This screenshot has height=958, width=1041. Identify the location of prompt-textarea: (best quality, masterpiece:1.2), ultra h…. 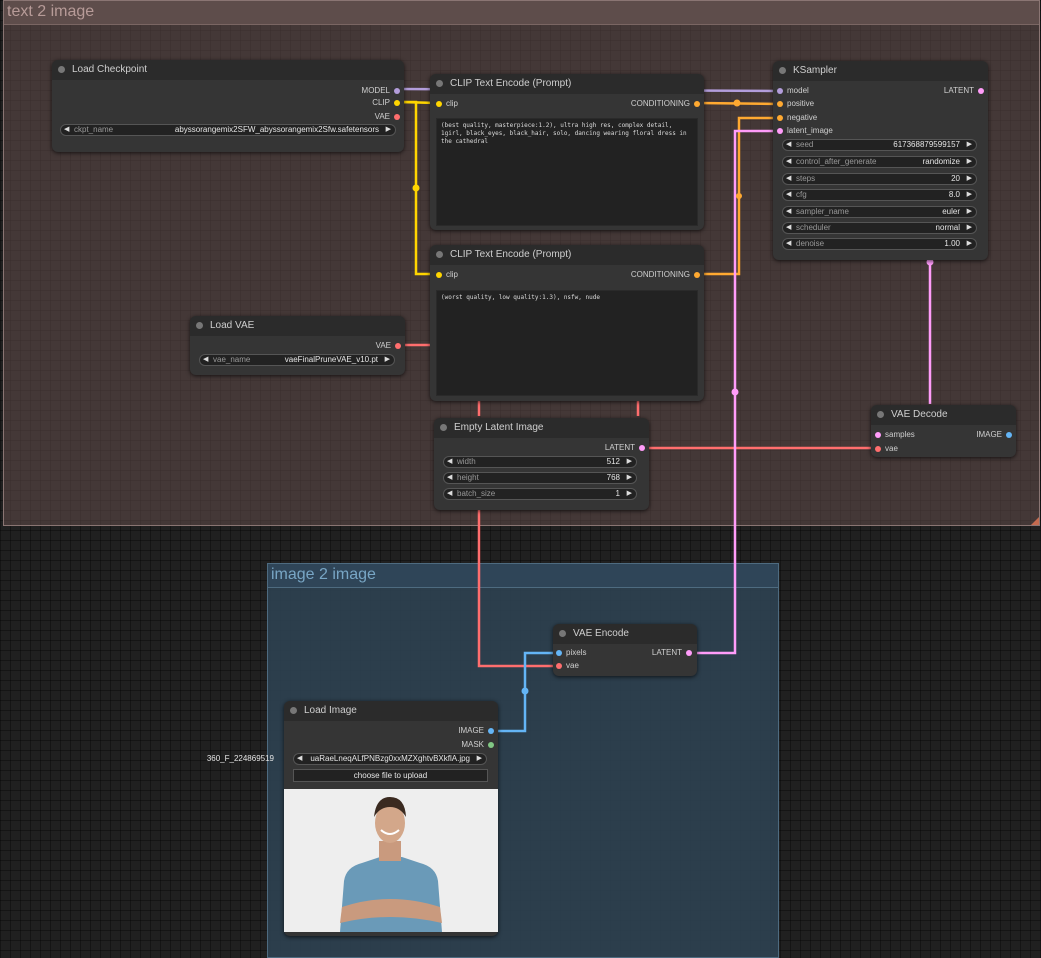
(567, 172).